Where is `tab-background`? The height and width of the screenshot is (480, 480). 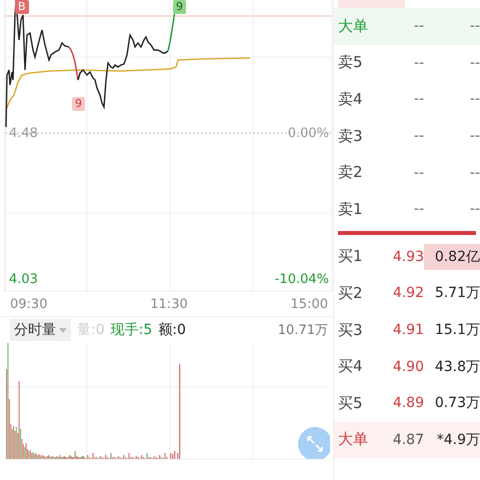 tab-background is located at coordinates (371, 4).